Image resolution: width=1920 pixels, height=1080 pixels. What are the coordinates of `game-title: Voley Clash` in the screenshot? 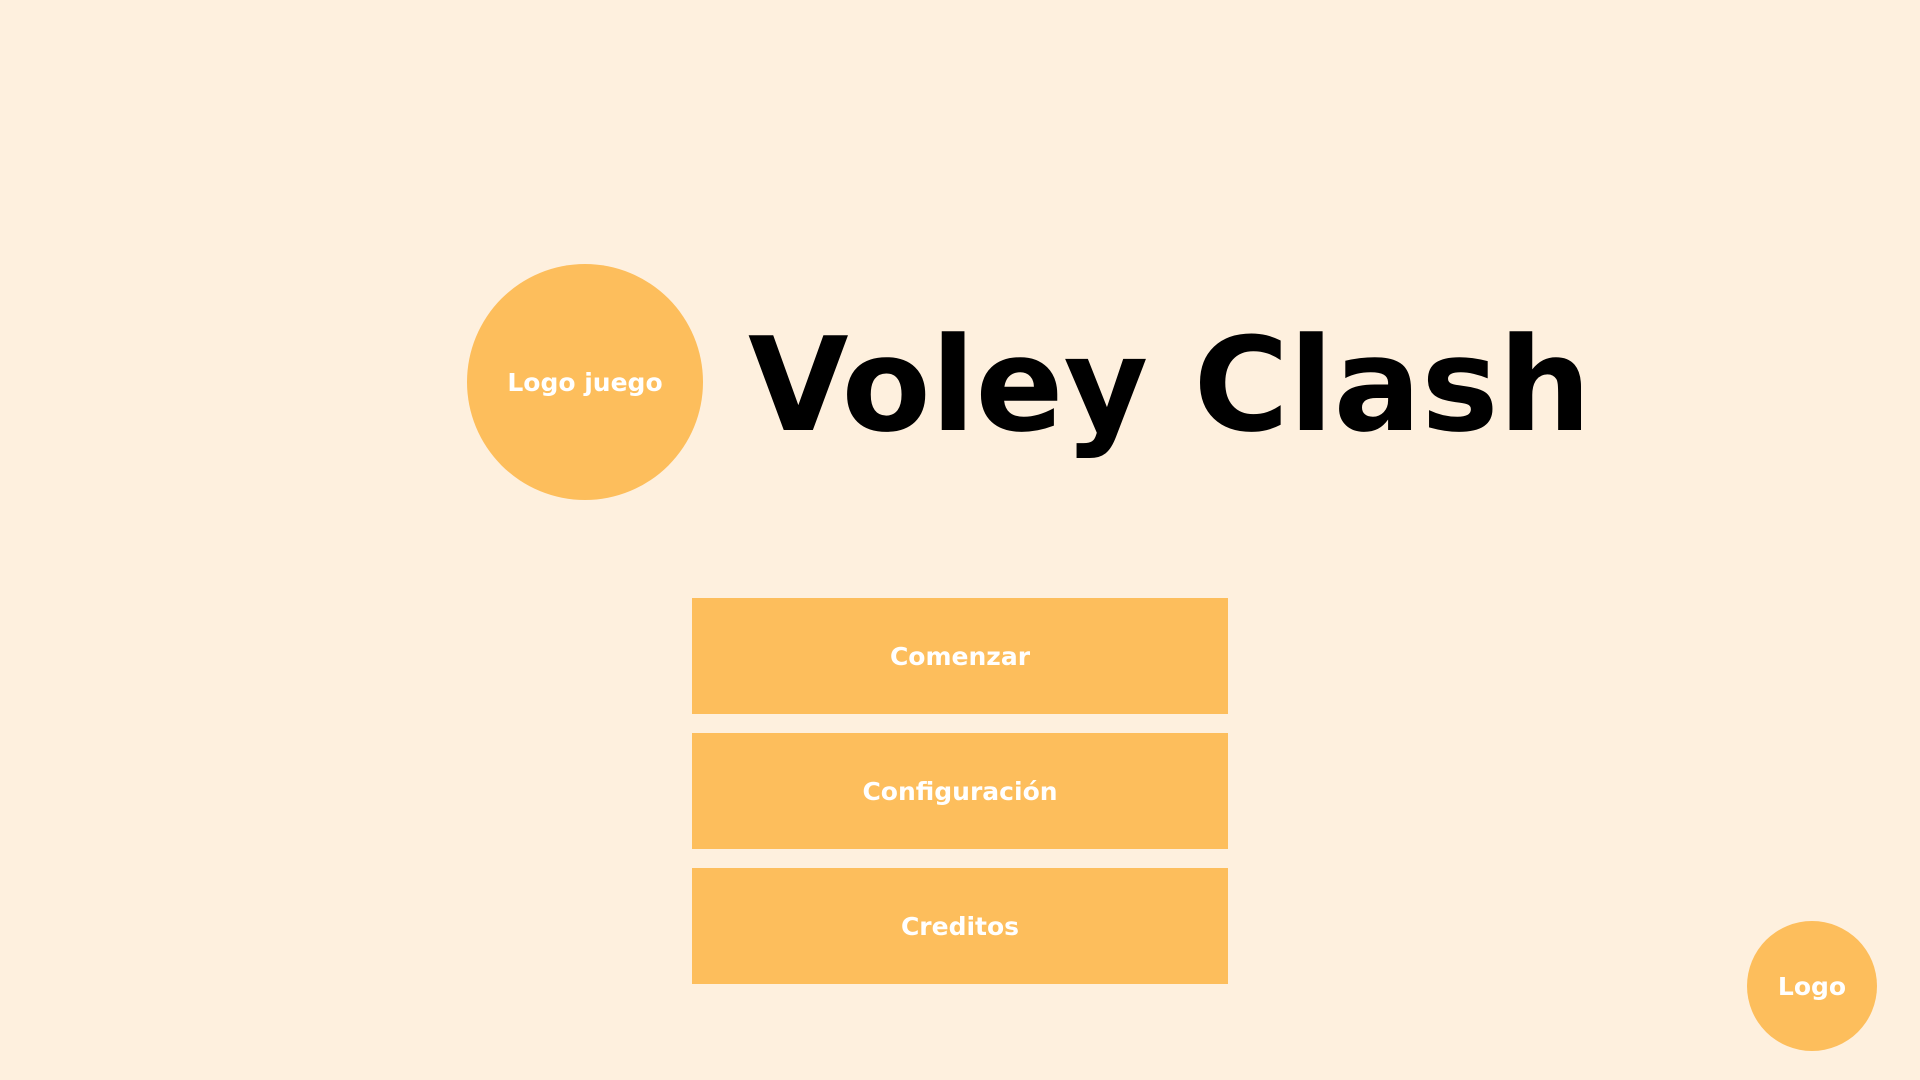 It's located at (1170, 385).